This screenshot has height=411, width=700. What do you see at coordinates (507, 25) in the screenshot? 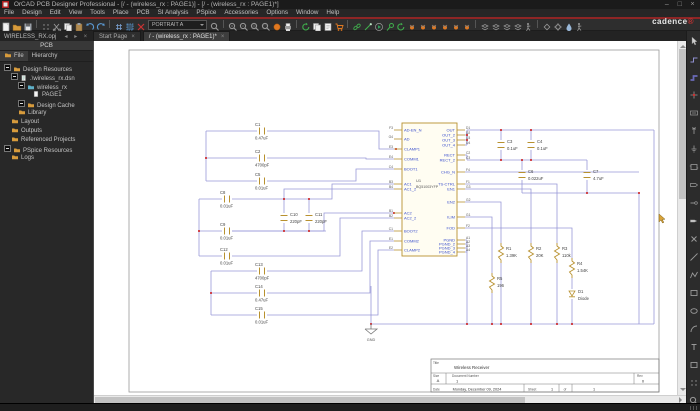
I see `layer-tool-3-button` at bounding box center [507, 25].